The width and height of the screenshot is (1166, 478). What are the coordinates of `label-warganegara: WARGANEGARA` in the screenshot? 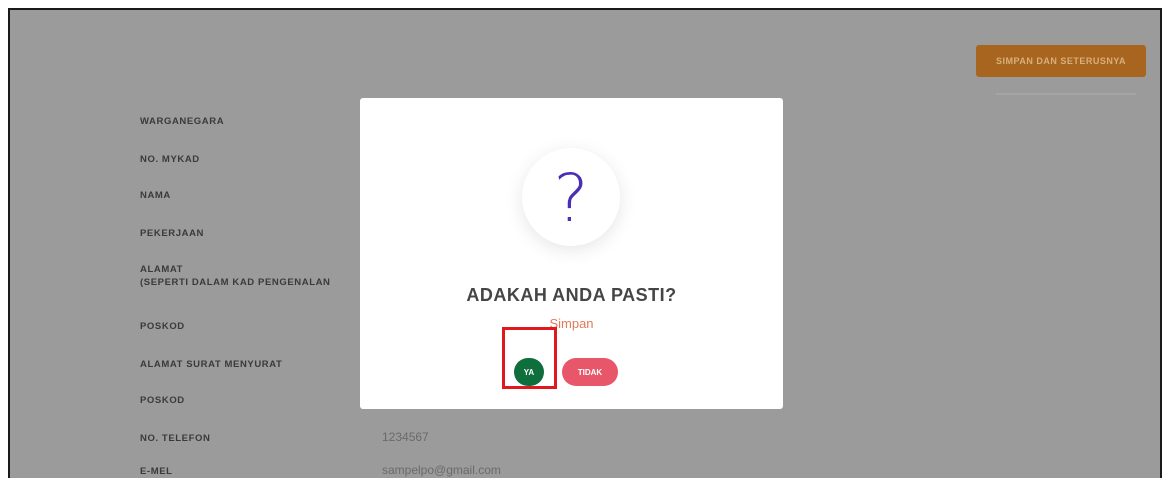 It's located at (182, 121).